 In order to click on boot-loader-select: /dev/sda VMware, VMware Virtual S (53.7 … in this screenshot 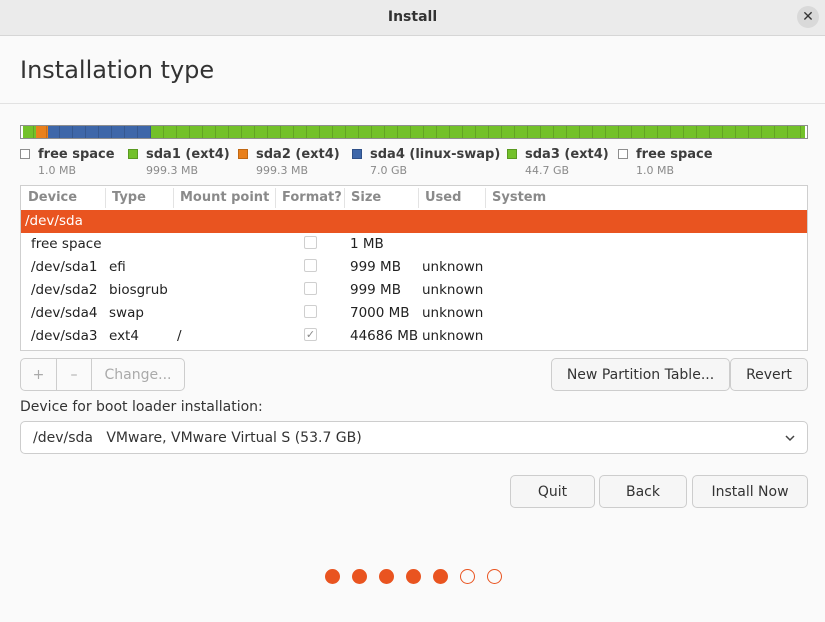, I will do `click(414, 437)`.